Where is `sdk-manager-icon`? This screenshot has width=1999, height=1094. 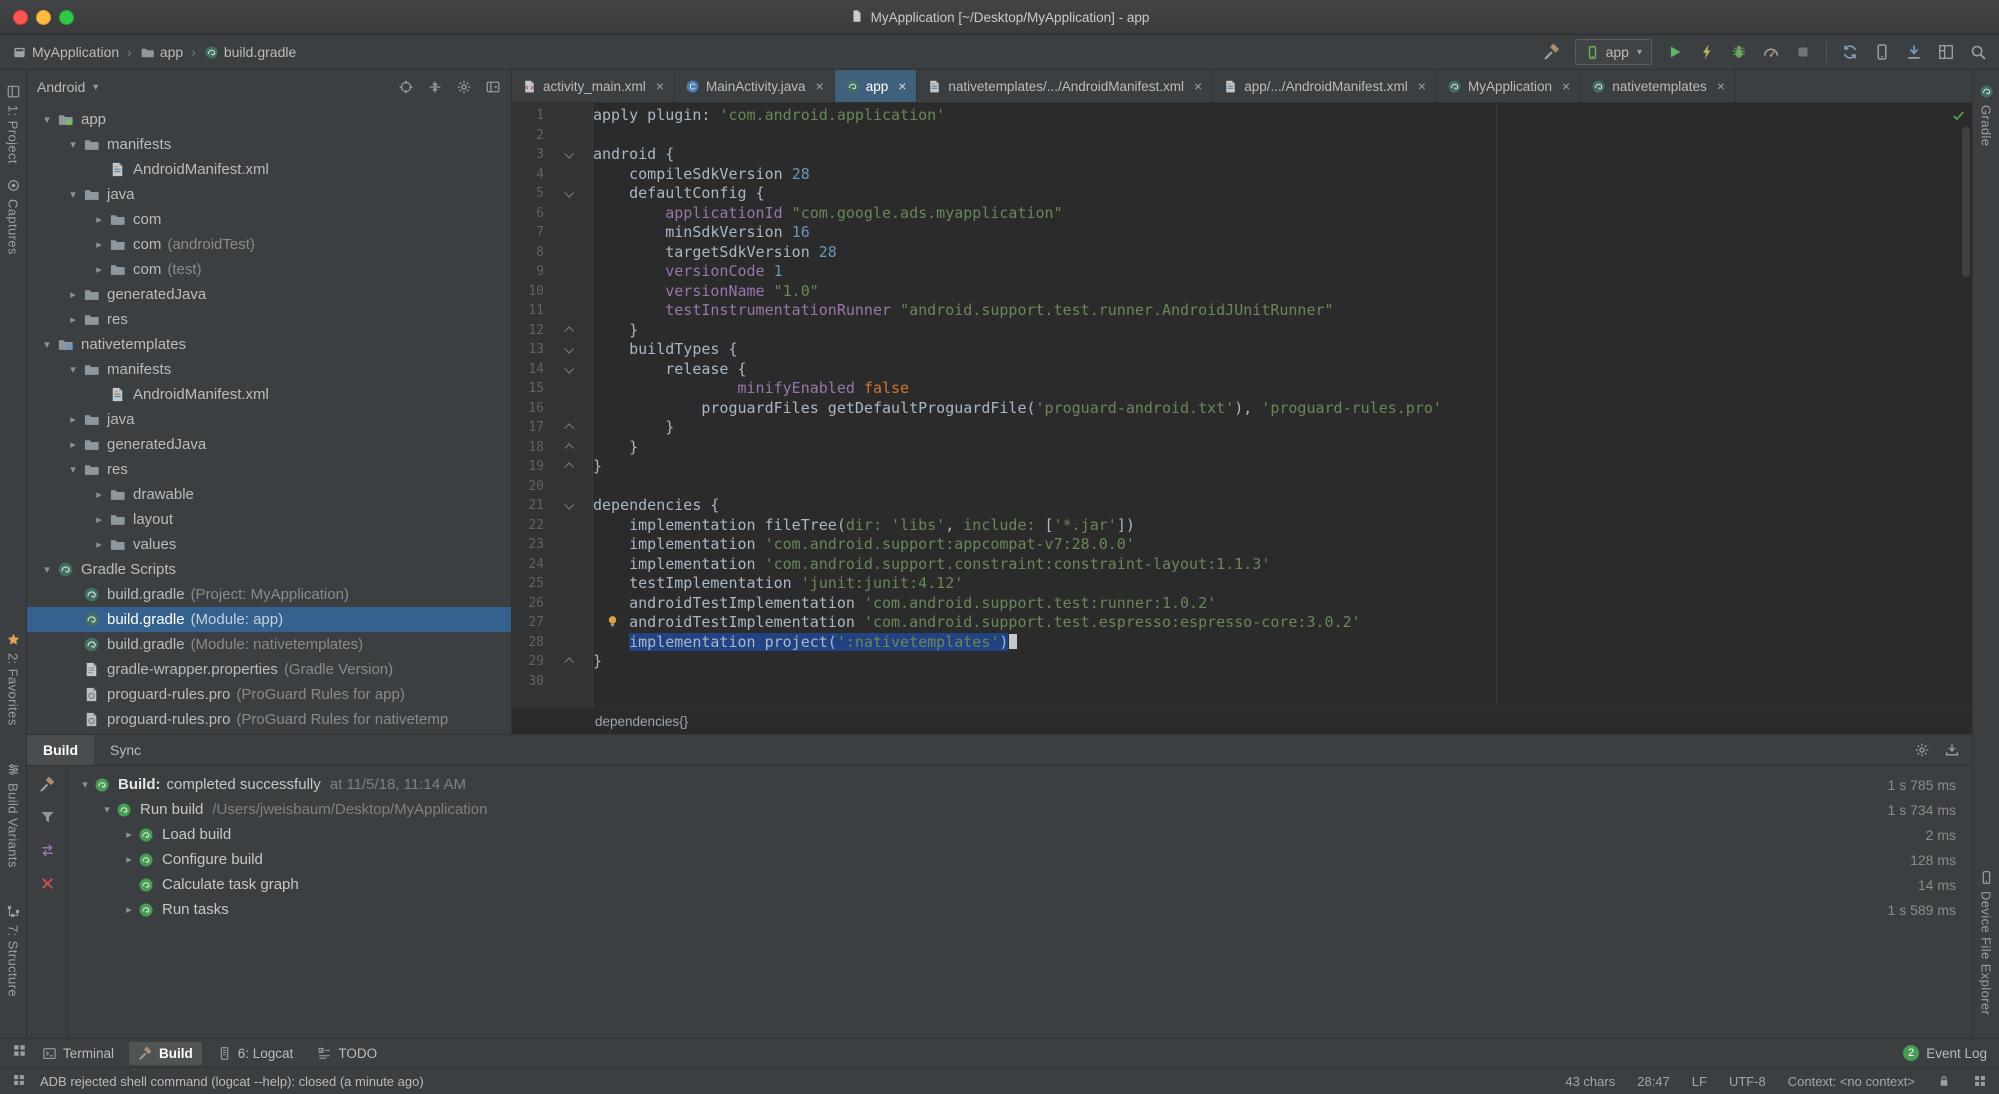 sdk-manager-icon is located at coordinates (1914, 52).